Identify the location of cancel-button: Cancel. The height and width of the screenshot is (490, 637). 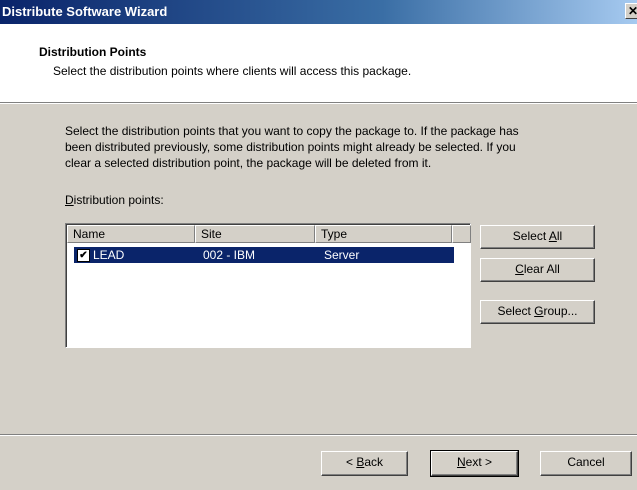
(586, 463).